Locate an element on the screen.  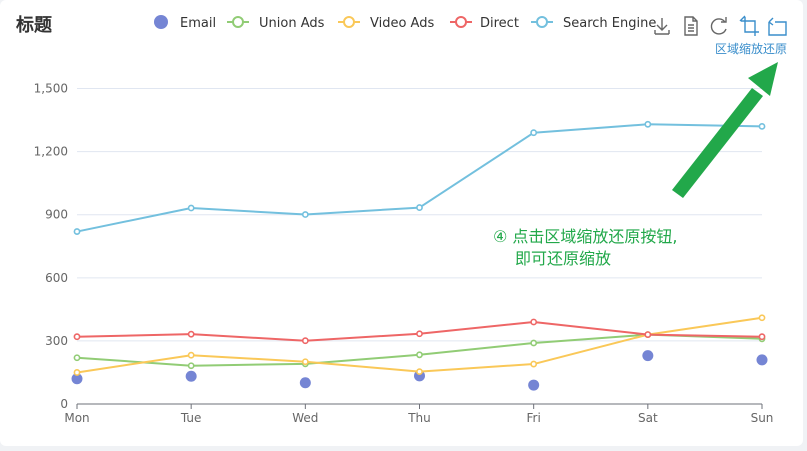
x-tick-label: Mon is located at coordinates (76, 418).